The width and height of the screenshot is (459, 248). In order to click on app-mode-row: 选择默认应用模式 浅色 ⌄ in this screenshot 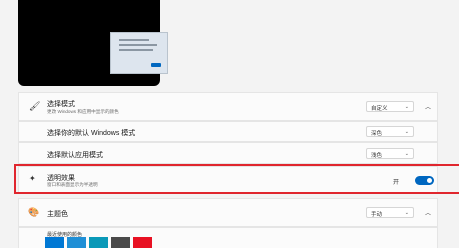, I will do `click(228, 153)`.